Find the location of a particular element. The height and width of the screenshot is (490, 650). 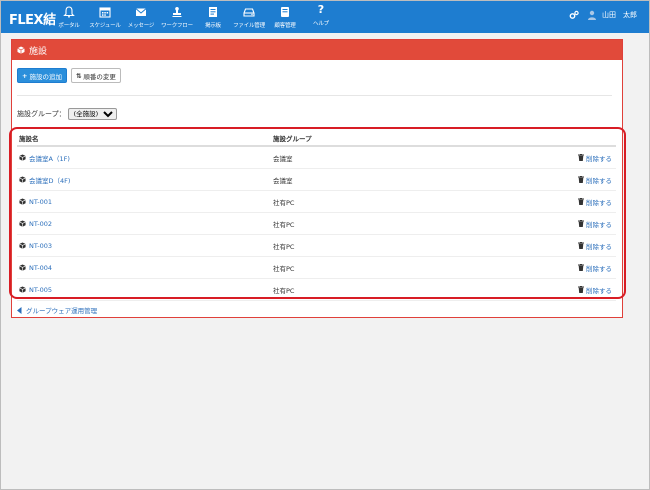

groupware-admin-label: グループウェア運用管理 is located at coordinates (62, 311).